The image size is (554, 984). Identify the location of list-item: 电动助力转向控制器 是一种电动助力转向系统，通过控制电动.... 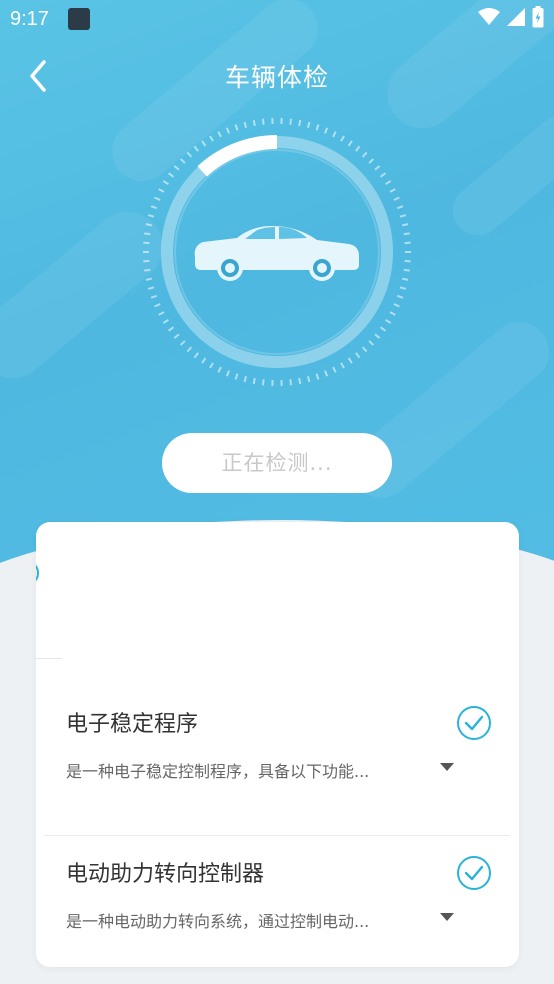
(277, 901).